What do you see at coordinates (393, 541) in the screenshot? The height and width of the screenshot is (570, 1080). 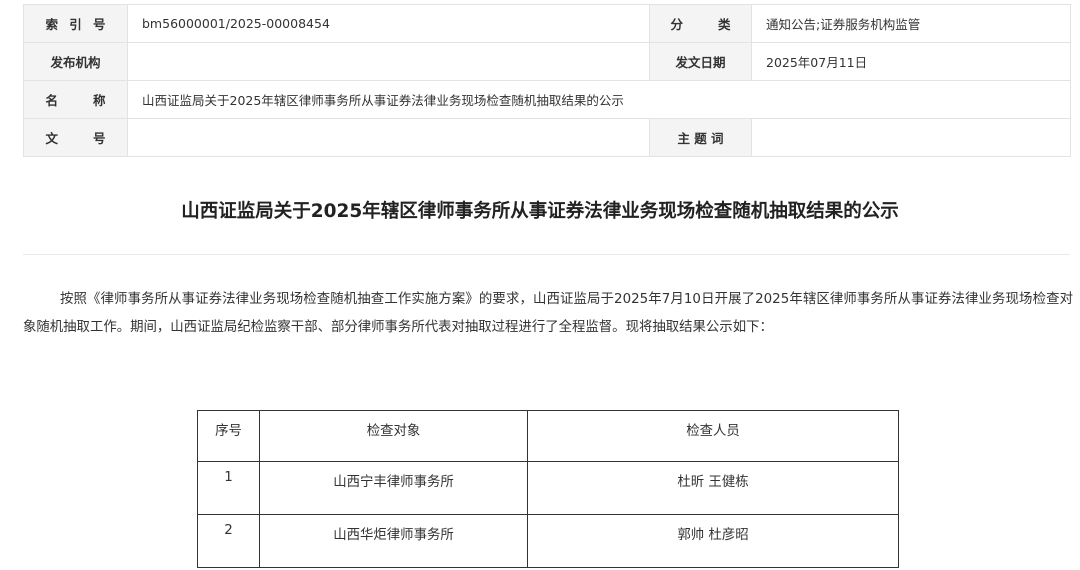 I see `row-target: 山西华炬律师事务所` at bounding box center [393, 541].